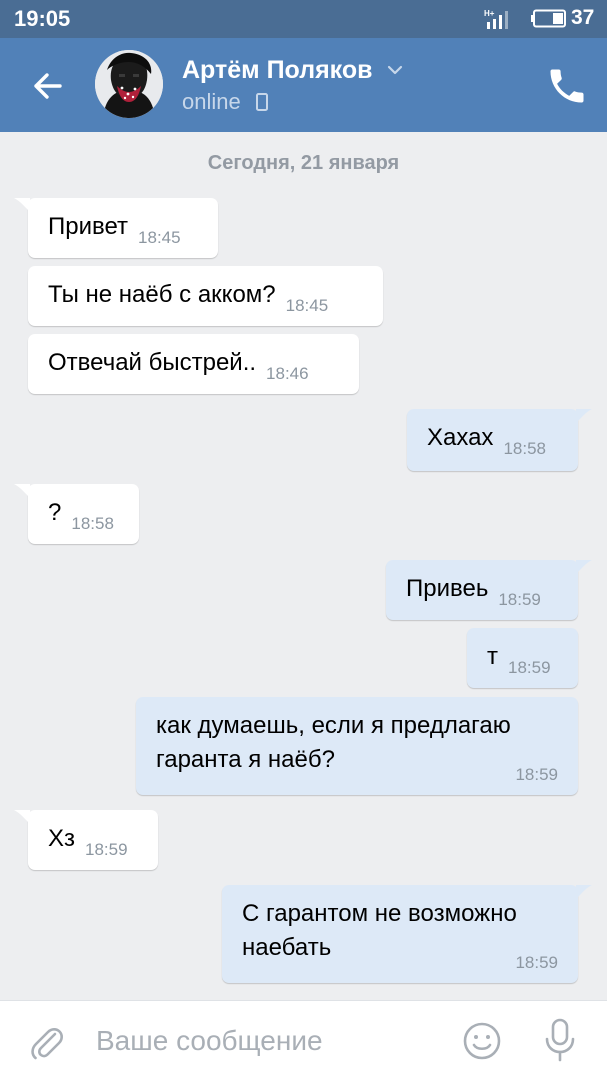  What do you see at coordinates (42, 18) in the screenshot?
I see `status-time: 19:05` at bounding box center [42, 18].